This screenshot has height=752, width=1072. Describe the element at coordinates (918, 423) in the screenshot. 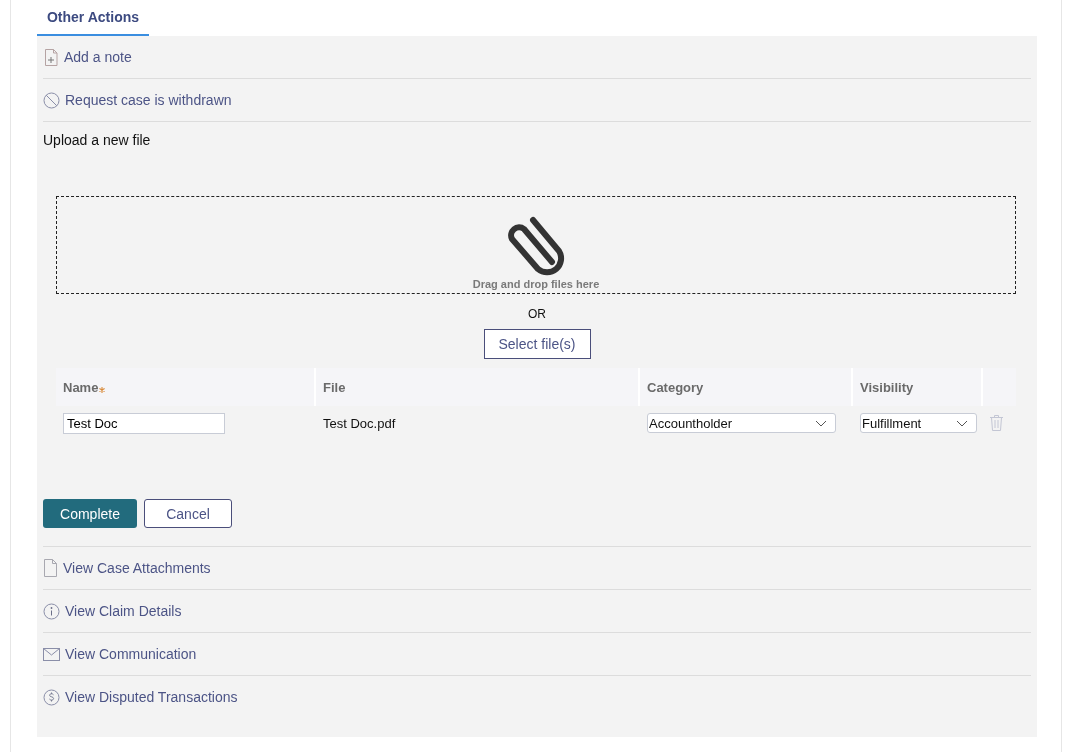

I see `visibility-dropdown: Fulfillment` at that location.